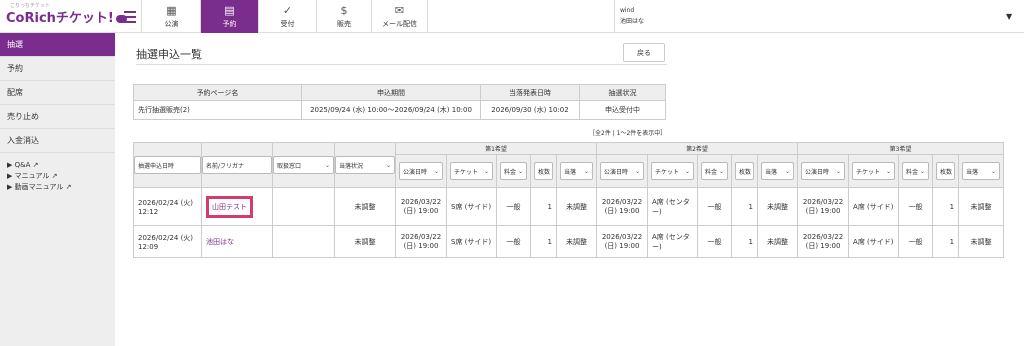 This screenshot has height=346, width=1024. What do you see at coordinates (57, 165) in the screenshot?
I see `sidebar-link-qa: ▶ Q&A ↗` at bounding box center [57, 165].